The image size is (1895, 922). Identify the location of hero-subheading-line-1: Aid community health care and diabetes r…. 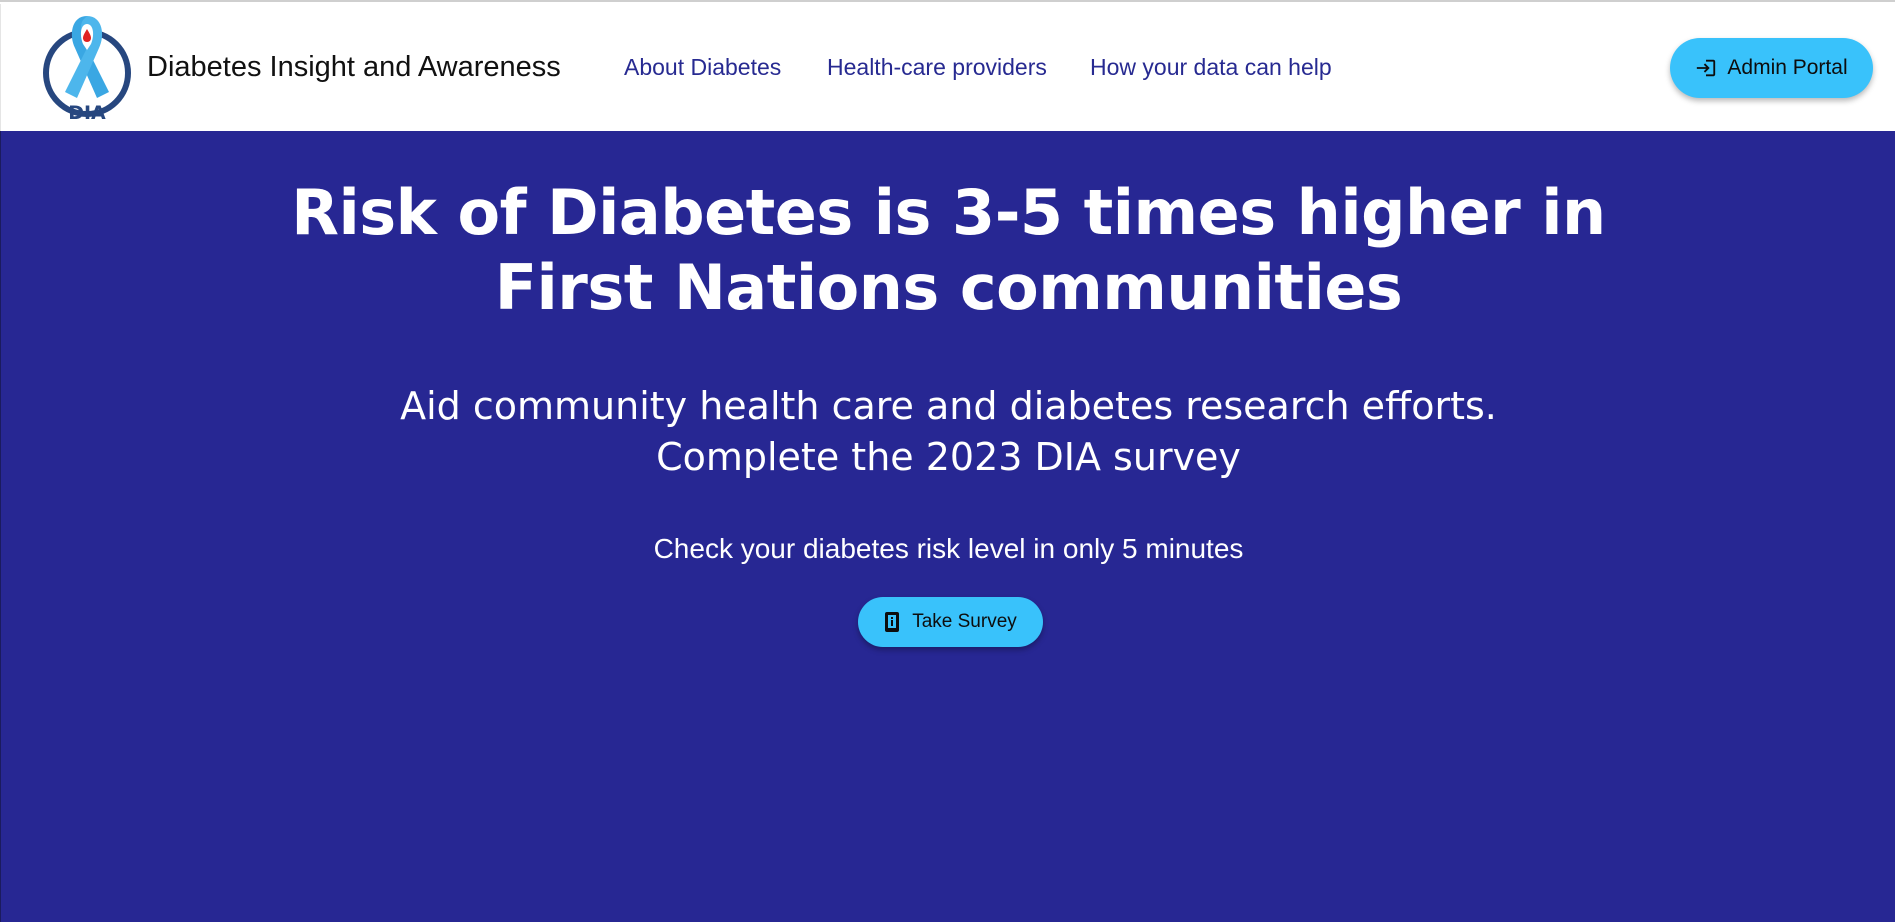
(948, 406).